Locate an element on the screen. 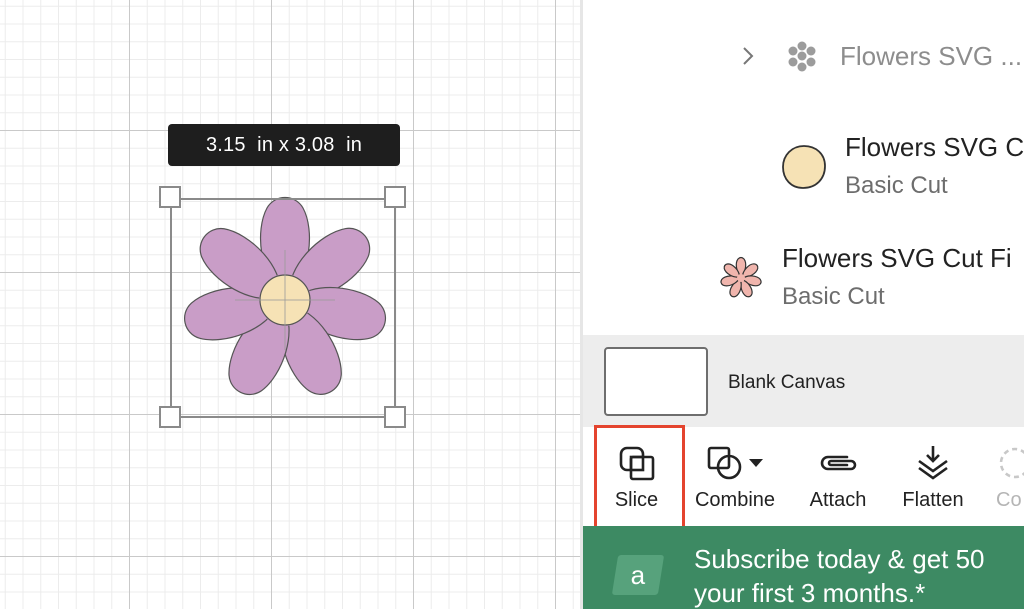 Image resolution: width=1024 pixels, height=609 pixels. promo-line-2: your first 3 months.* is located at coordinates (810, 593).